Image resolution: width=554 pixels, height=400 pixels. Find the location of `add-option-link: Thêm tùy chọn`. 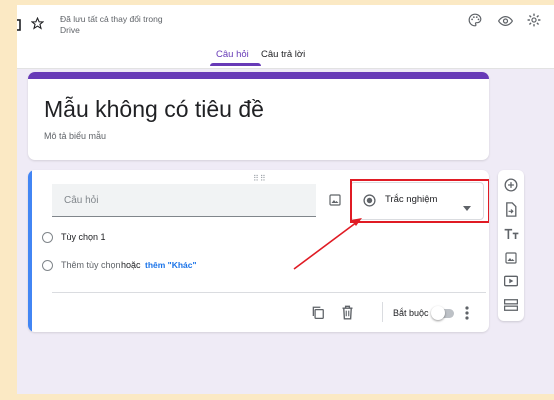

add-option-link: Thêm tùy chọn is located at coordinates (91, 265).